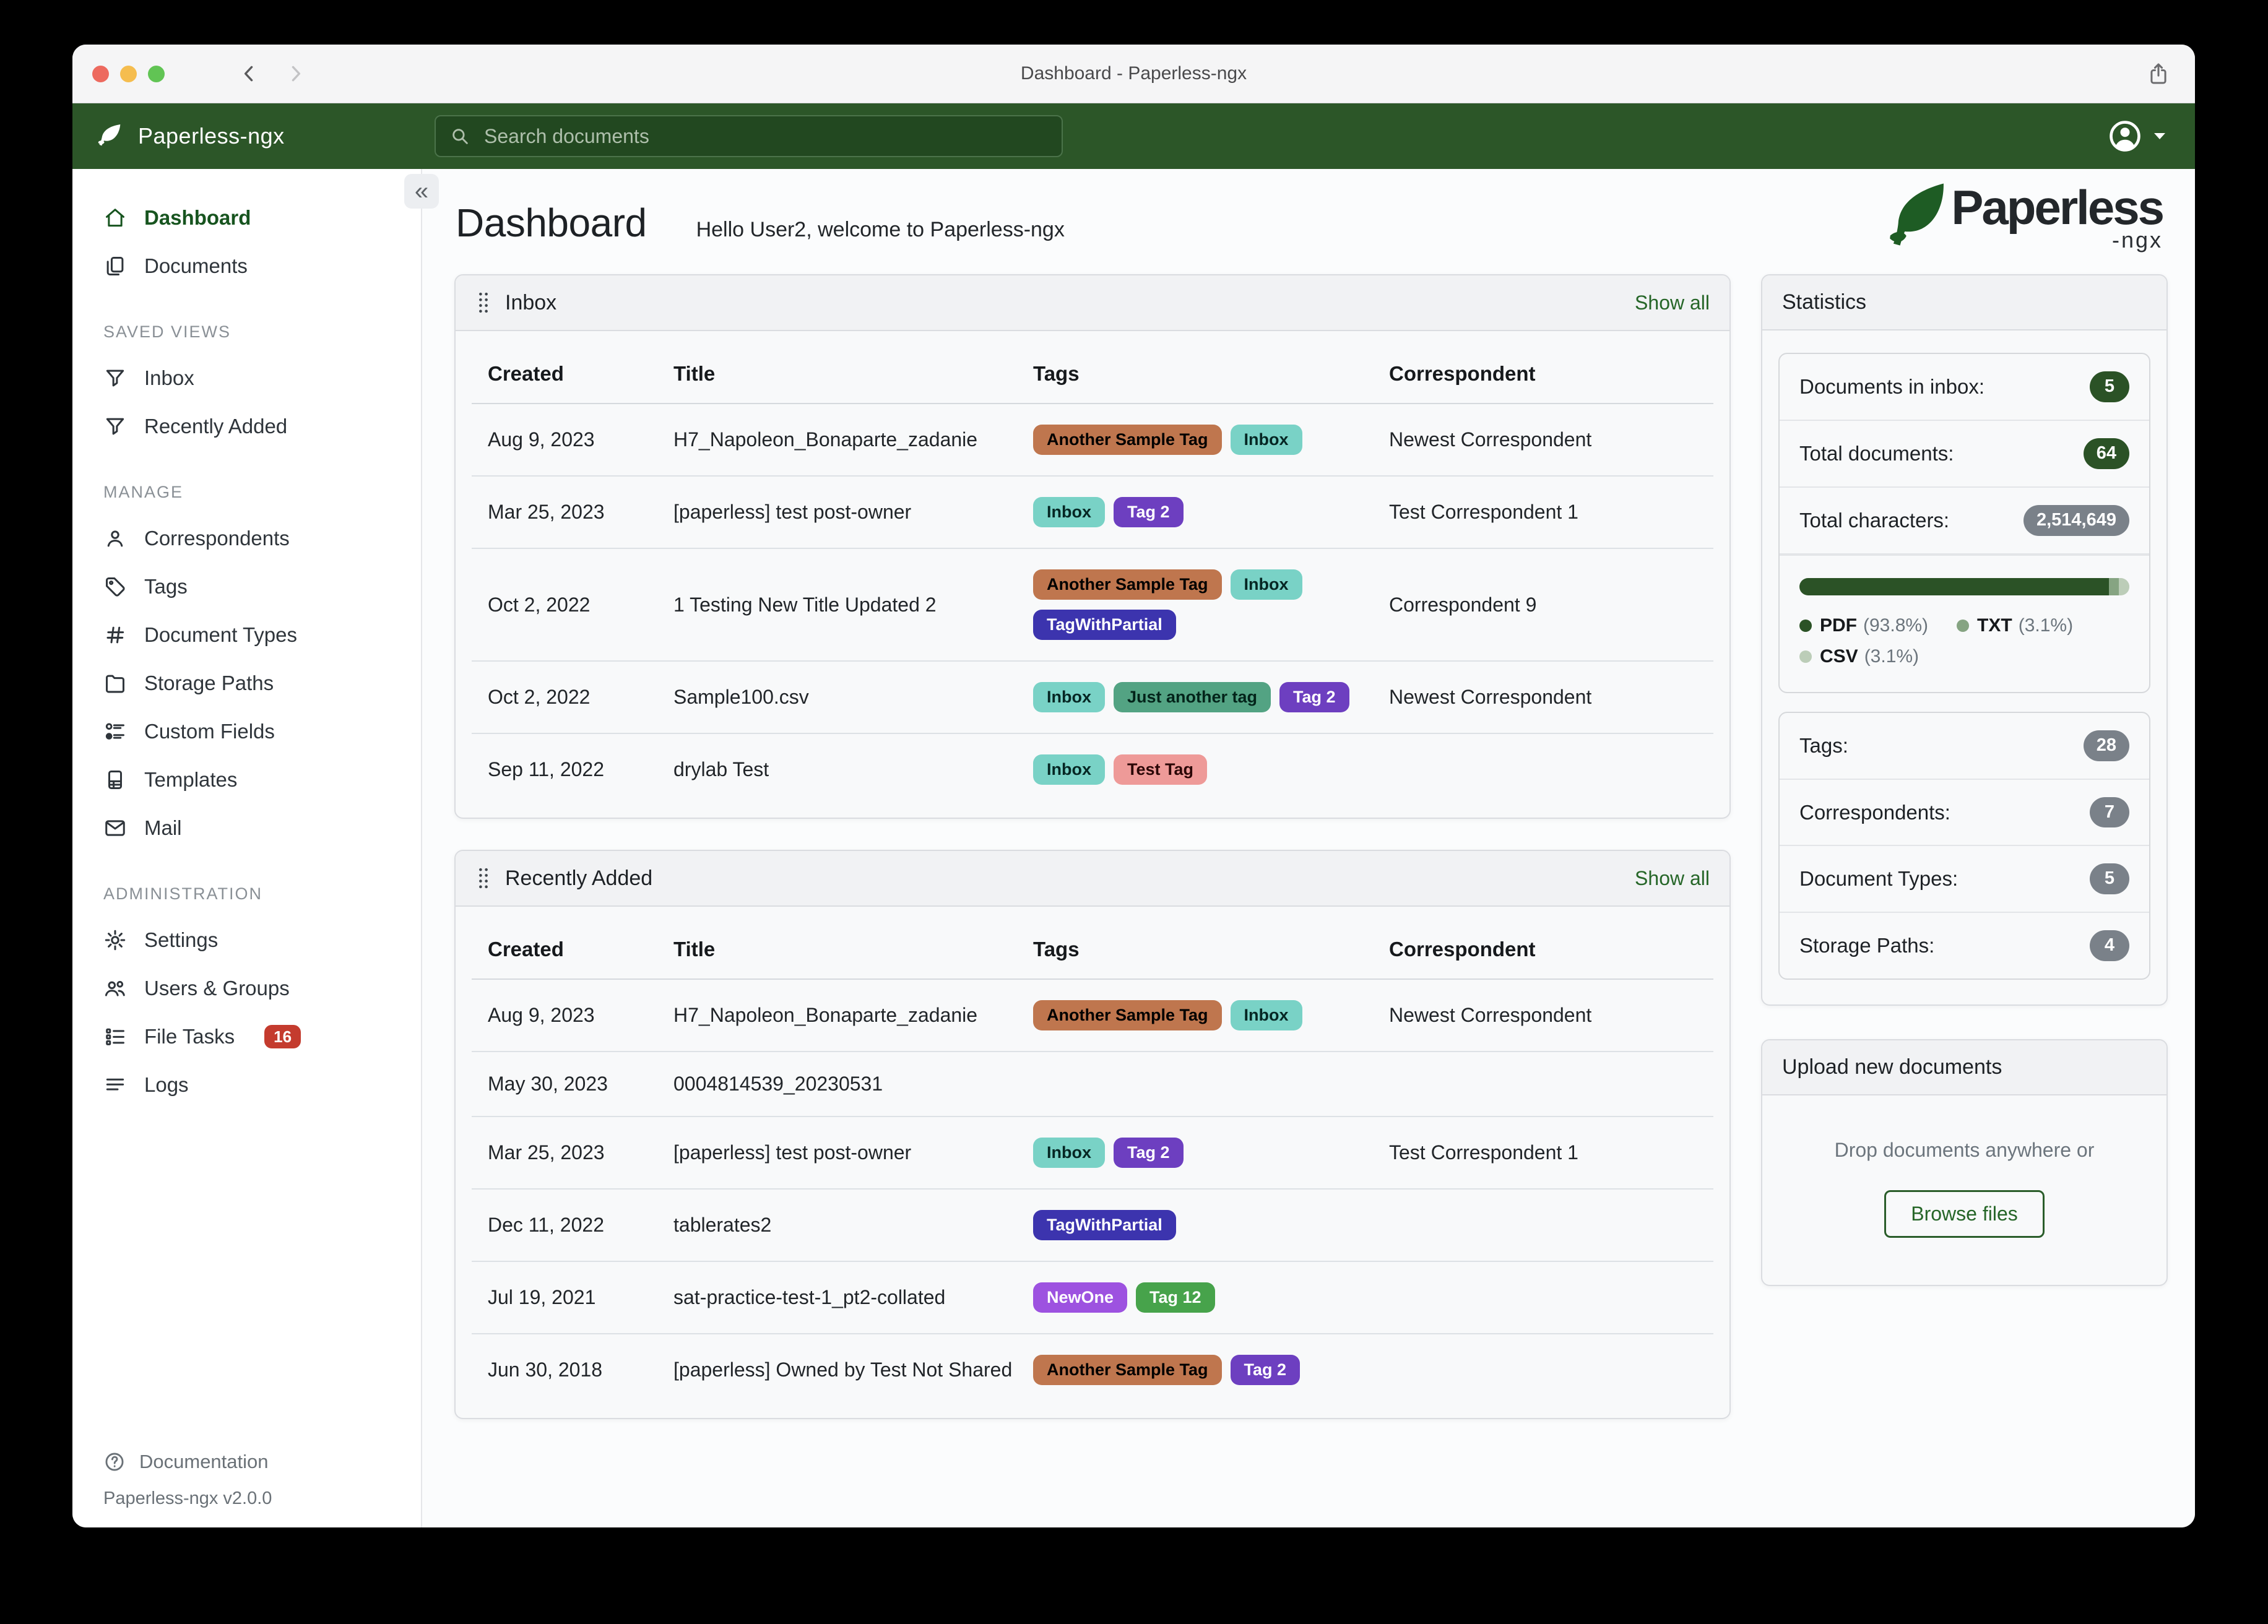 This screenshot has width=2268, height=1624. I want to click on document-title: drylab Test, so click(853, 769).